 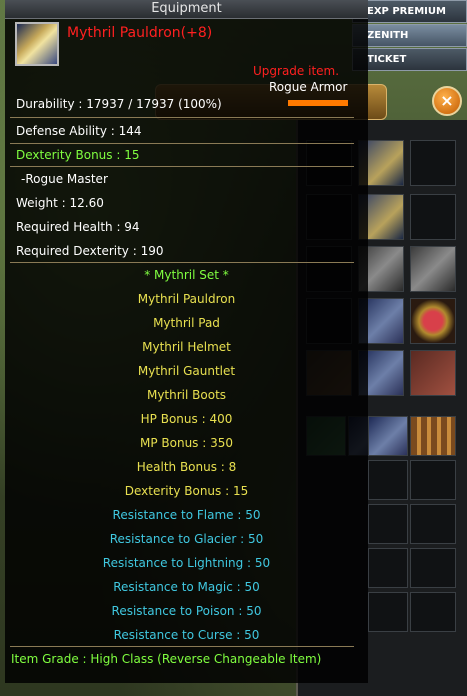 What do you see at coordinates (119, 104) in the screenshot?
I see `durability-text: Durability : 17937 / 17937 (100%)` at bounding box center [119, 104].